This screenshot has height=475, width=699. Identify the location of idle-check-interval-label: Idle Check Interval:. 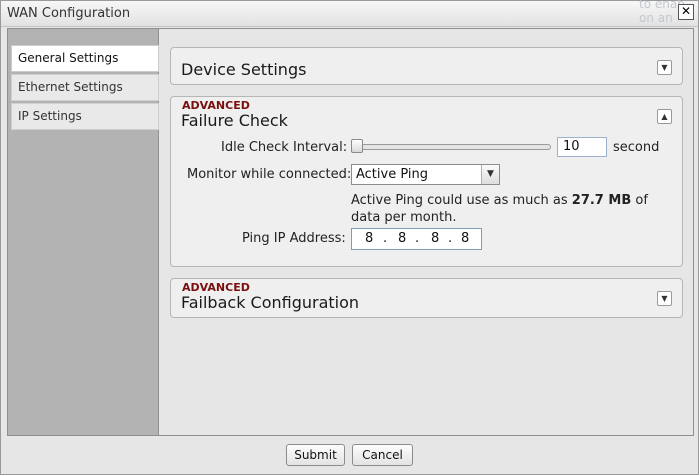
(284, 147).